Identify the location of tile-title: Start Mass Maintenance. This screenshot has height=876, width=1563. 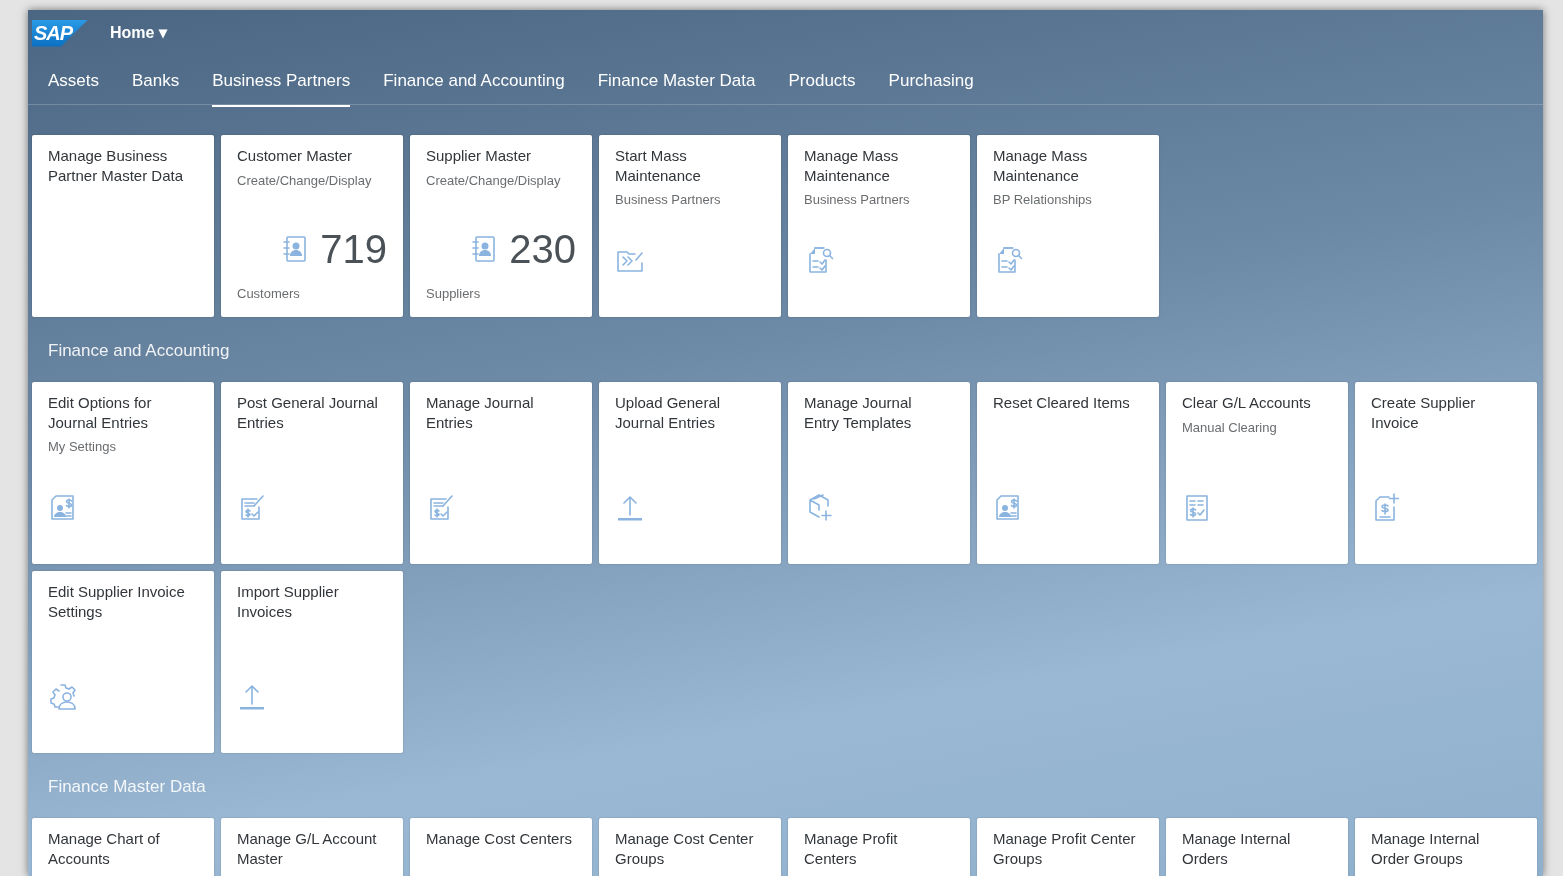
(658, 165).